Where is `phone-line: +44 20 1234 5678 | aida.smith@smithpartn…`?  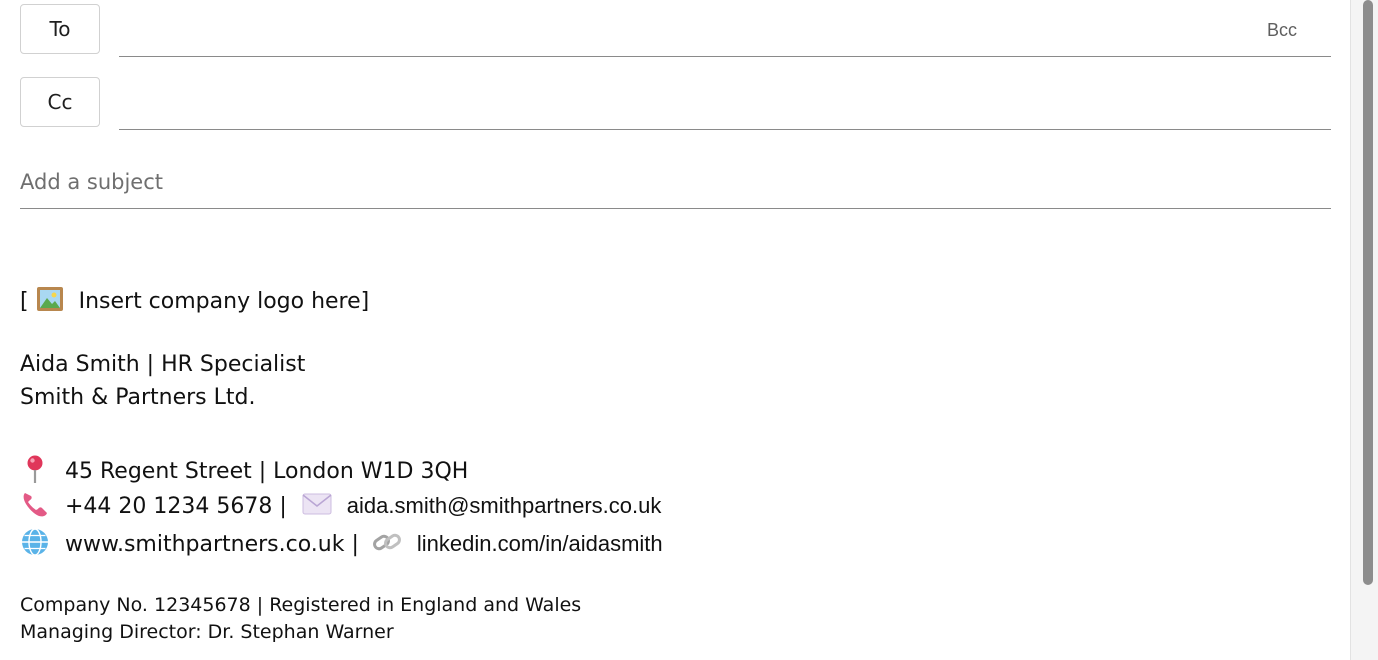 phone-line: +44 20 1234 5678 | aida.smith@smithpartn… is located at coordinates (340, 507).